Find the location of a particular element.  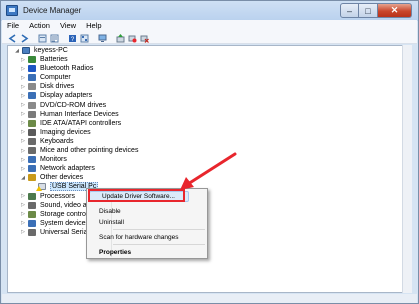

tree-item: ▷ Universal Serial is located at coordinates (54, 232).